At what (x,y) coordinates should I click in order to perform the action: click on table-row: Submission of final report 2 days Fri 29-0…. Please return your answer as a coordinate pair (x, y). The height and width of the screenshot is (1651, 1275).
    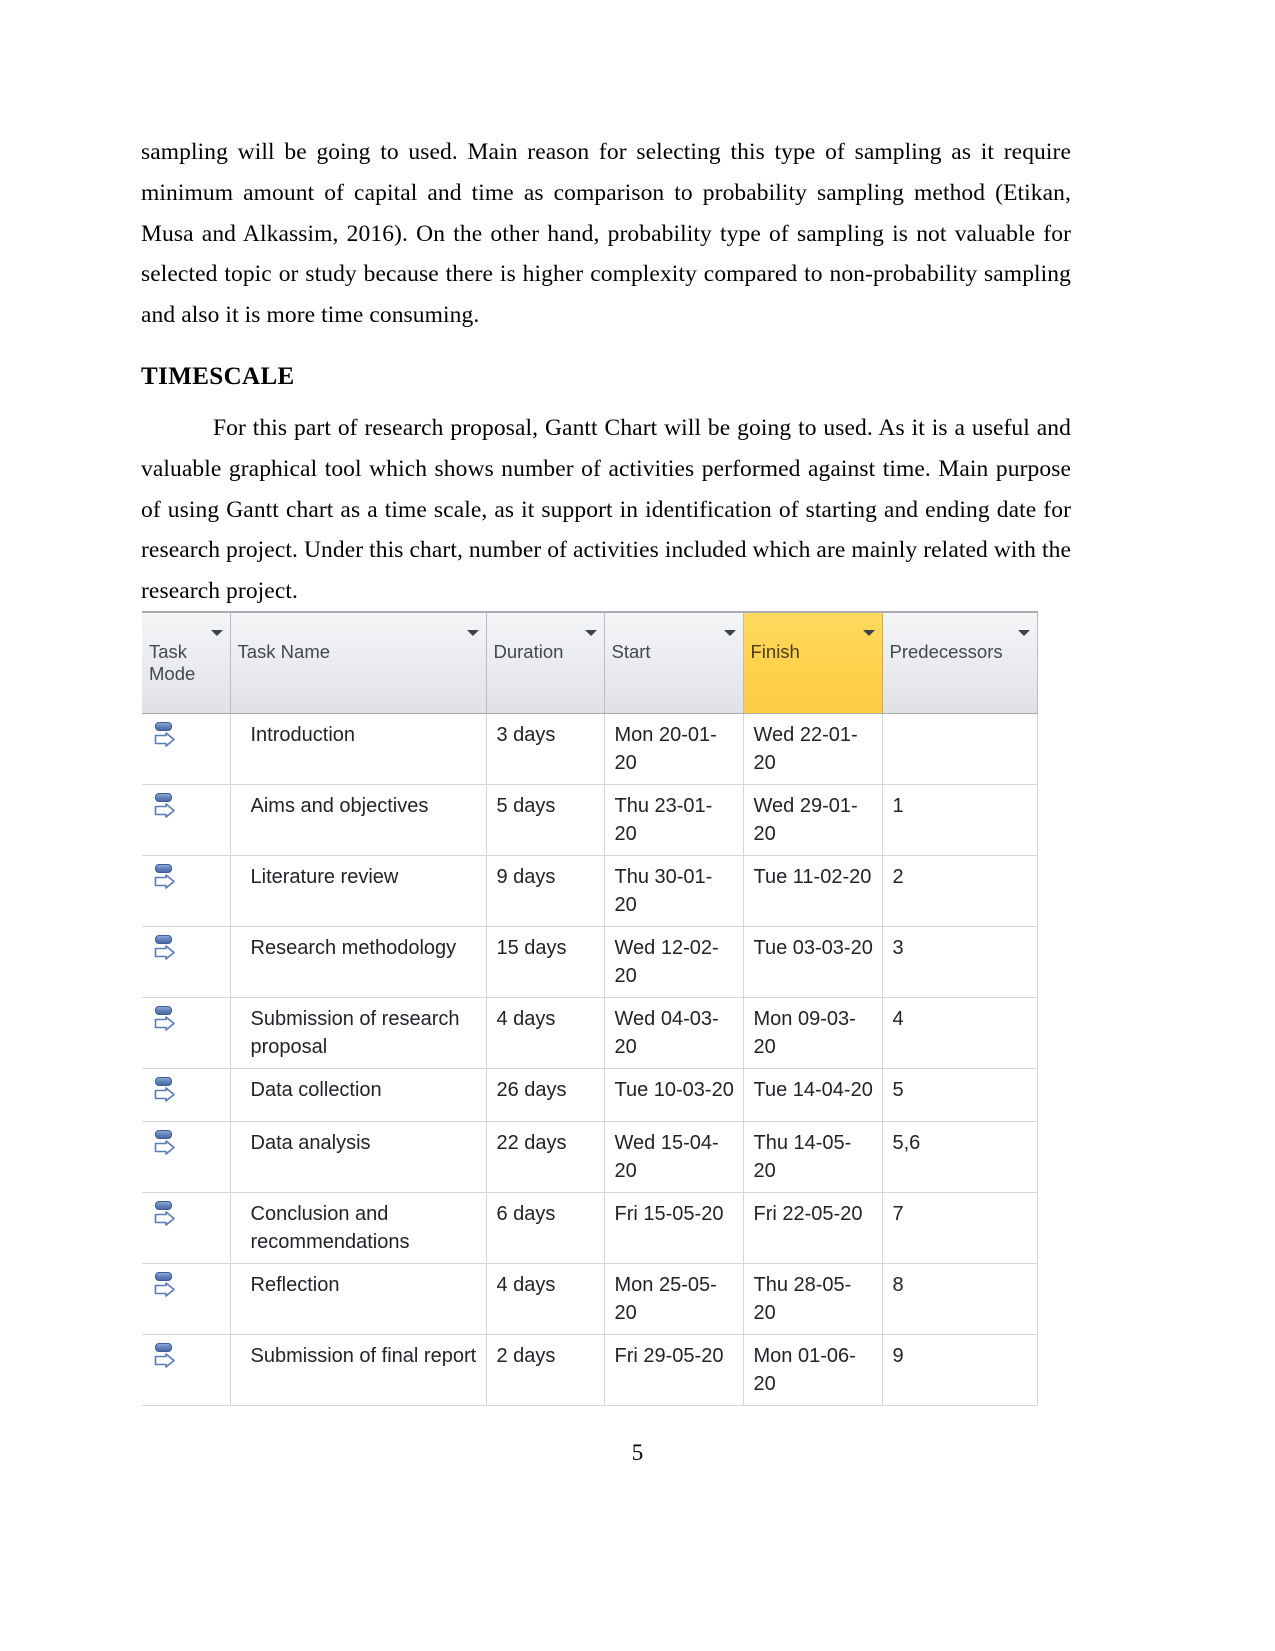
    Looking at the image, I should click on (590, 1370).